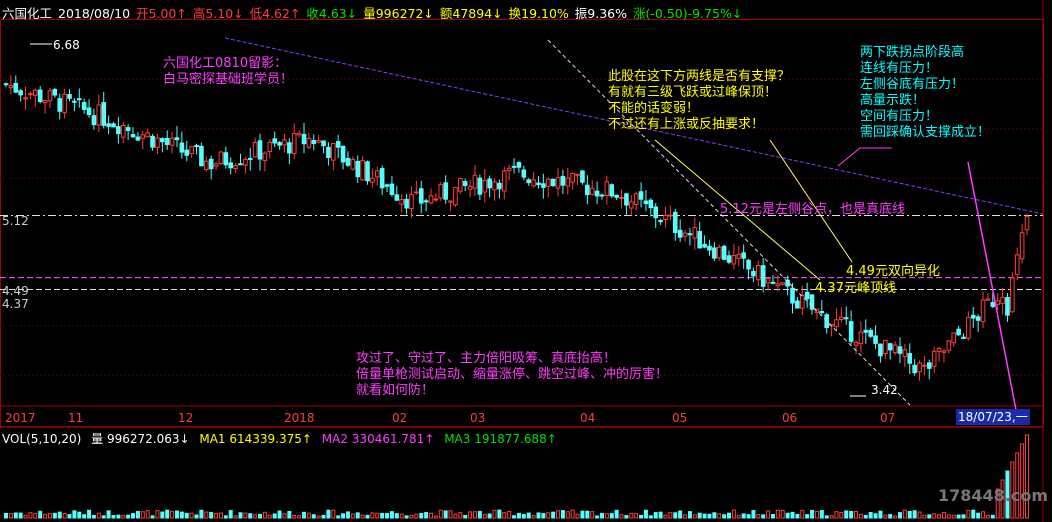 This screenshot has height=522, width=1052. I want to click on line-449-label: 4.49元双向异化, so click(893, 271).